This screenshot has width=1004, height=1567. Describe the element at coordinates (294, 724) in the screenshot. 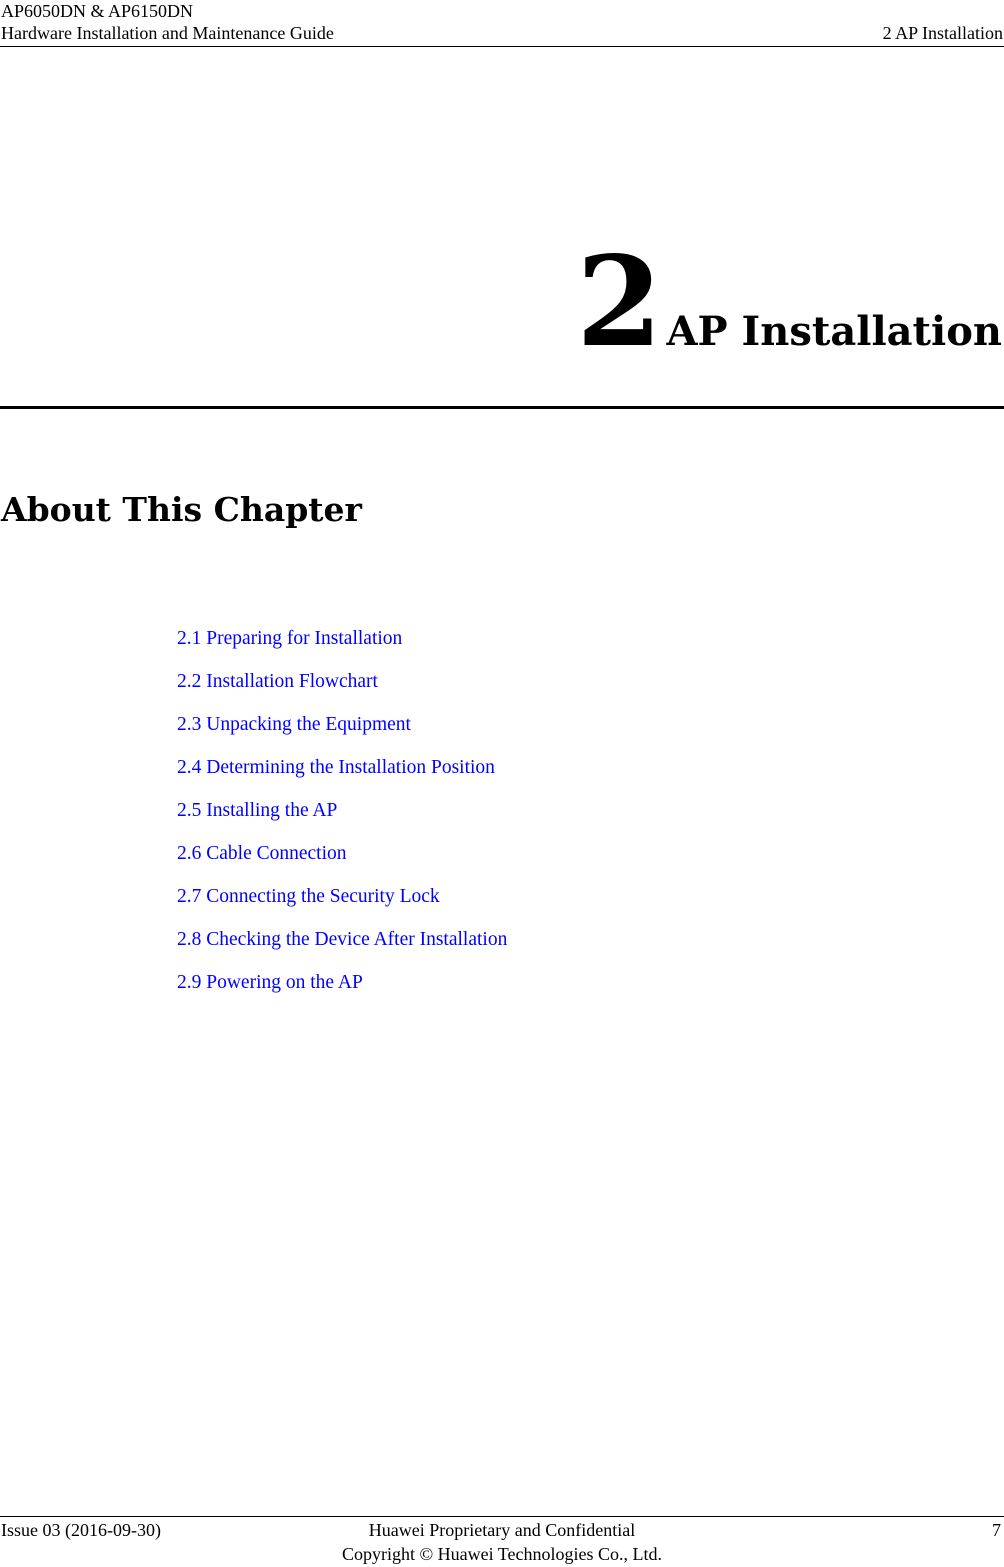

I see `toc-link-2-3: 2.3 Unpacking the Equipment` at that location.